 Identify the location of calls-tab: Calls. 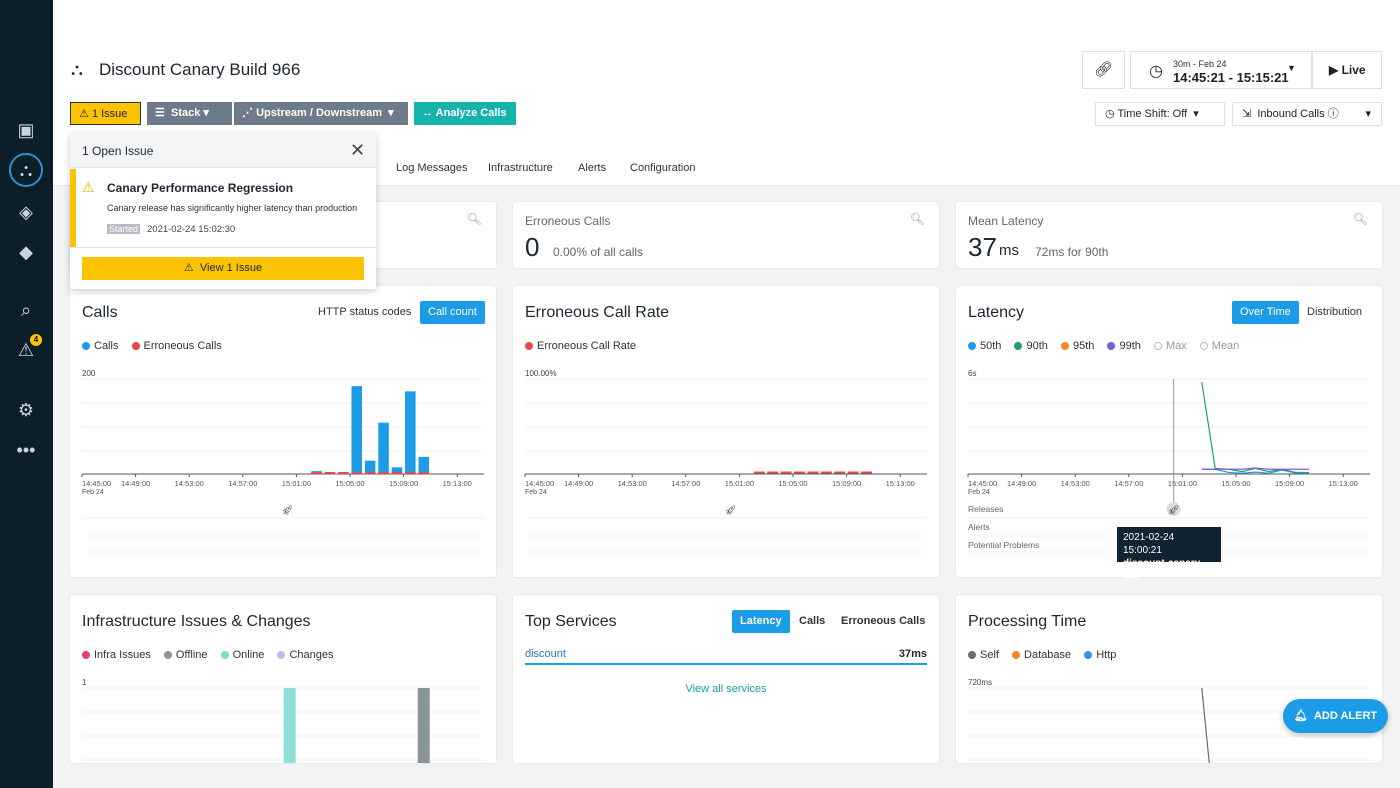
(812, 621).